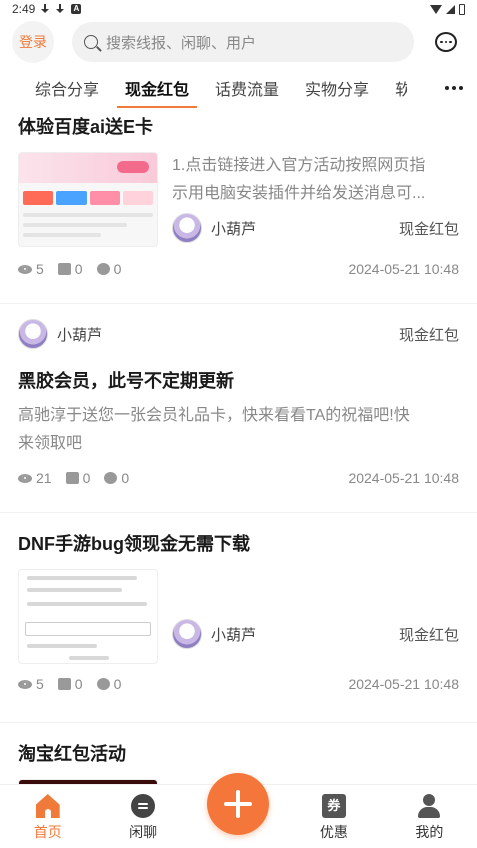 This screenshot has height=848, width=477. I want to click on views-stat: 21, so click(35, 478).